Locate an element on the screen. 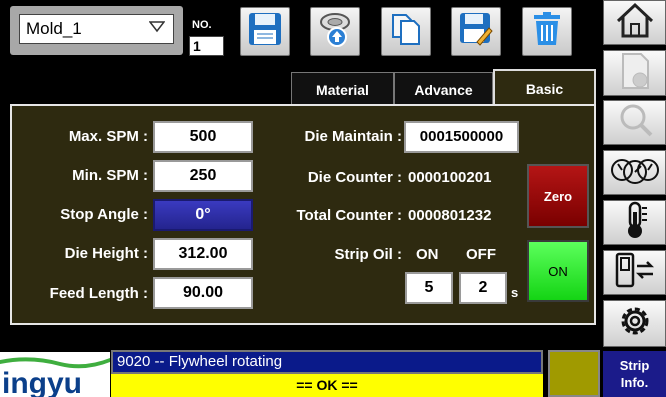 This screenshot has height=397, width=666. company-logo: ingyu is located at coordinates (55, 374).